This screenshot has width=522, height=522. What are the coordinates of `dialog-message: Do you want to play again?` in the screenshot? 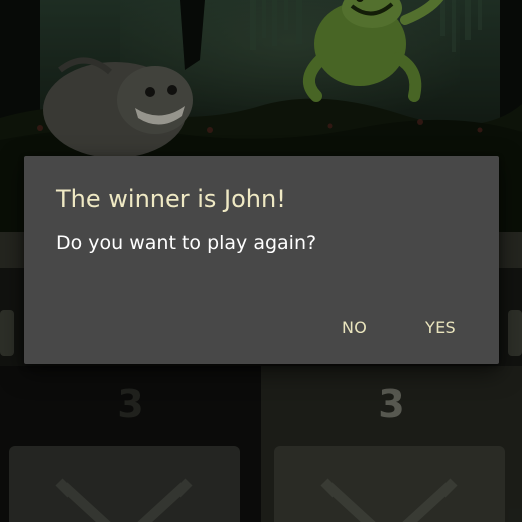 It's located at (186, 243).